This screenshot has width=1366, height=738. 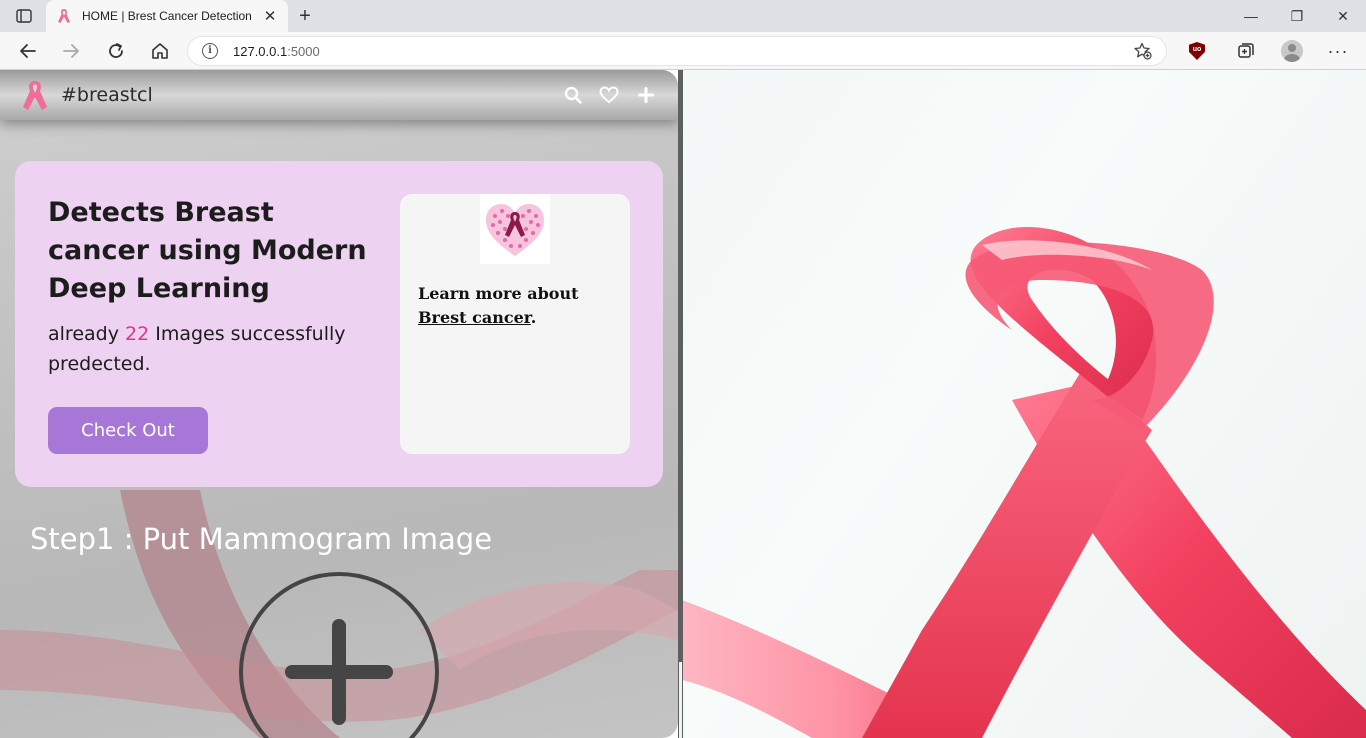 What do you see at coordinates (646, 95) in the screenshot?
I see `plus-icon` at bounding box center [646, 95].